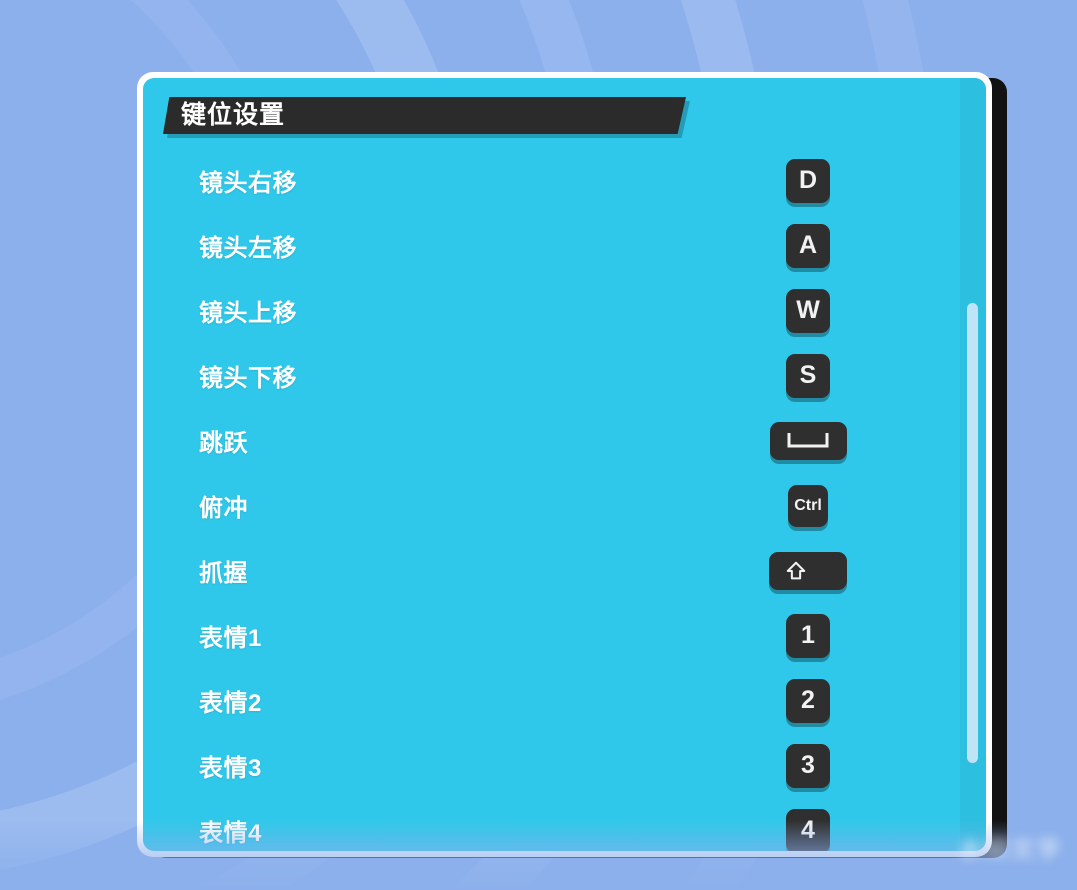  Describe the element at coordinates (230, 638) in the screenshot. I see `binding-label: 表情1` at that location.